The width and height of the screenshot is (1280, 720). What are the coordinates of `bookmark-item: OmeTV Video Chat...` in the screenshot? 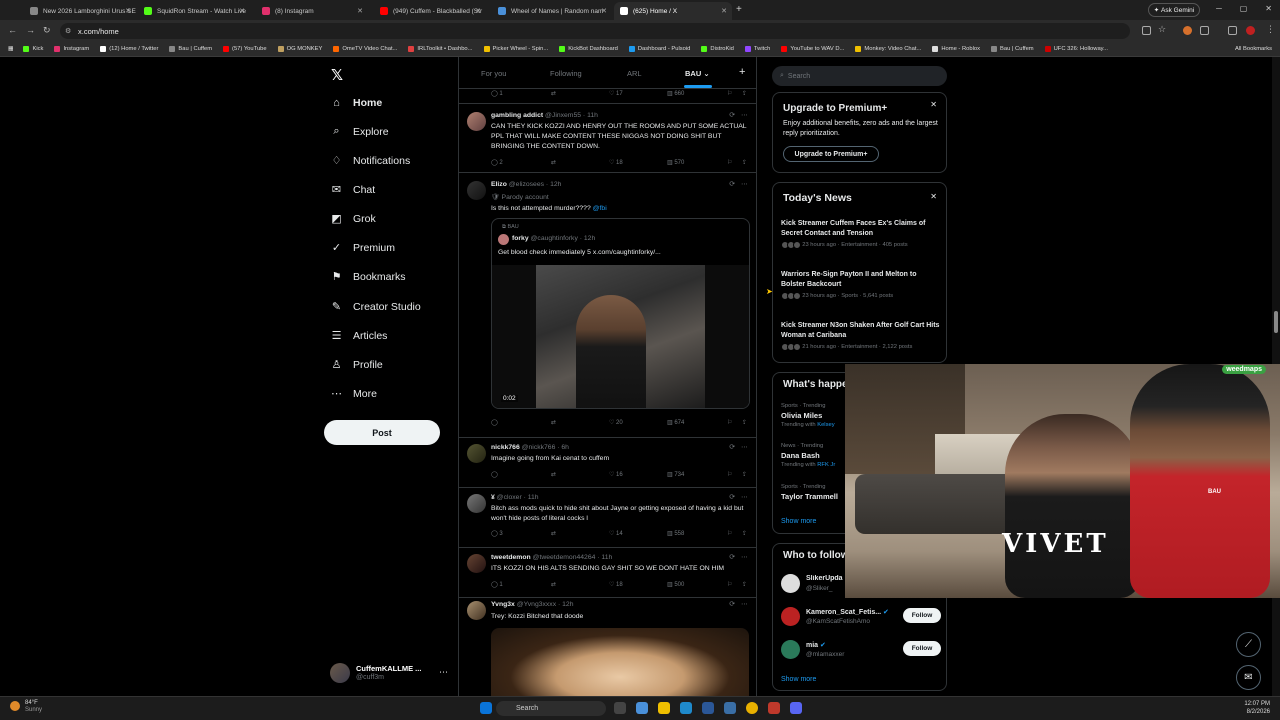 It's located at (365, 49).